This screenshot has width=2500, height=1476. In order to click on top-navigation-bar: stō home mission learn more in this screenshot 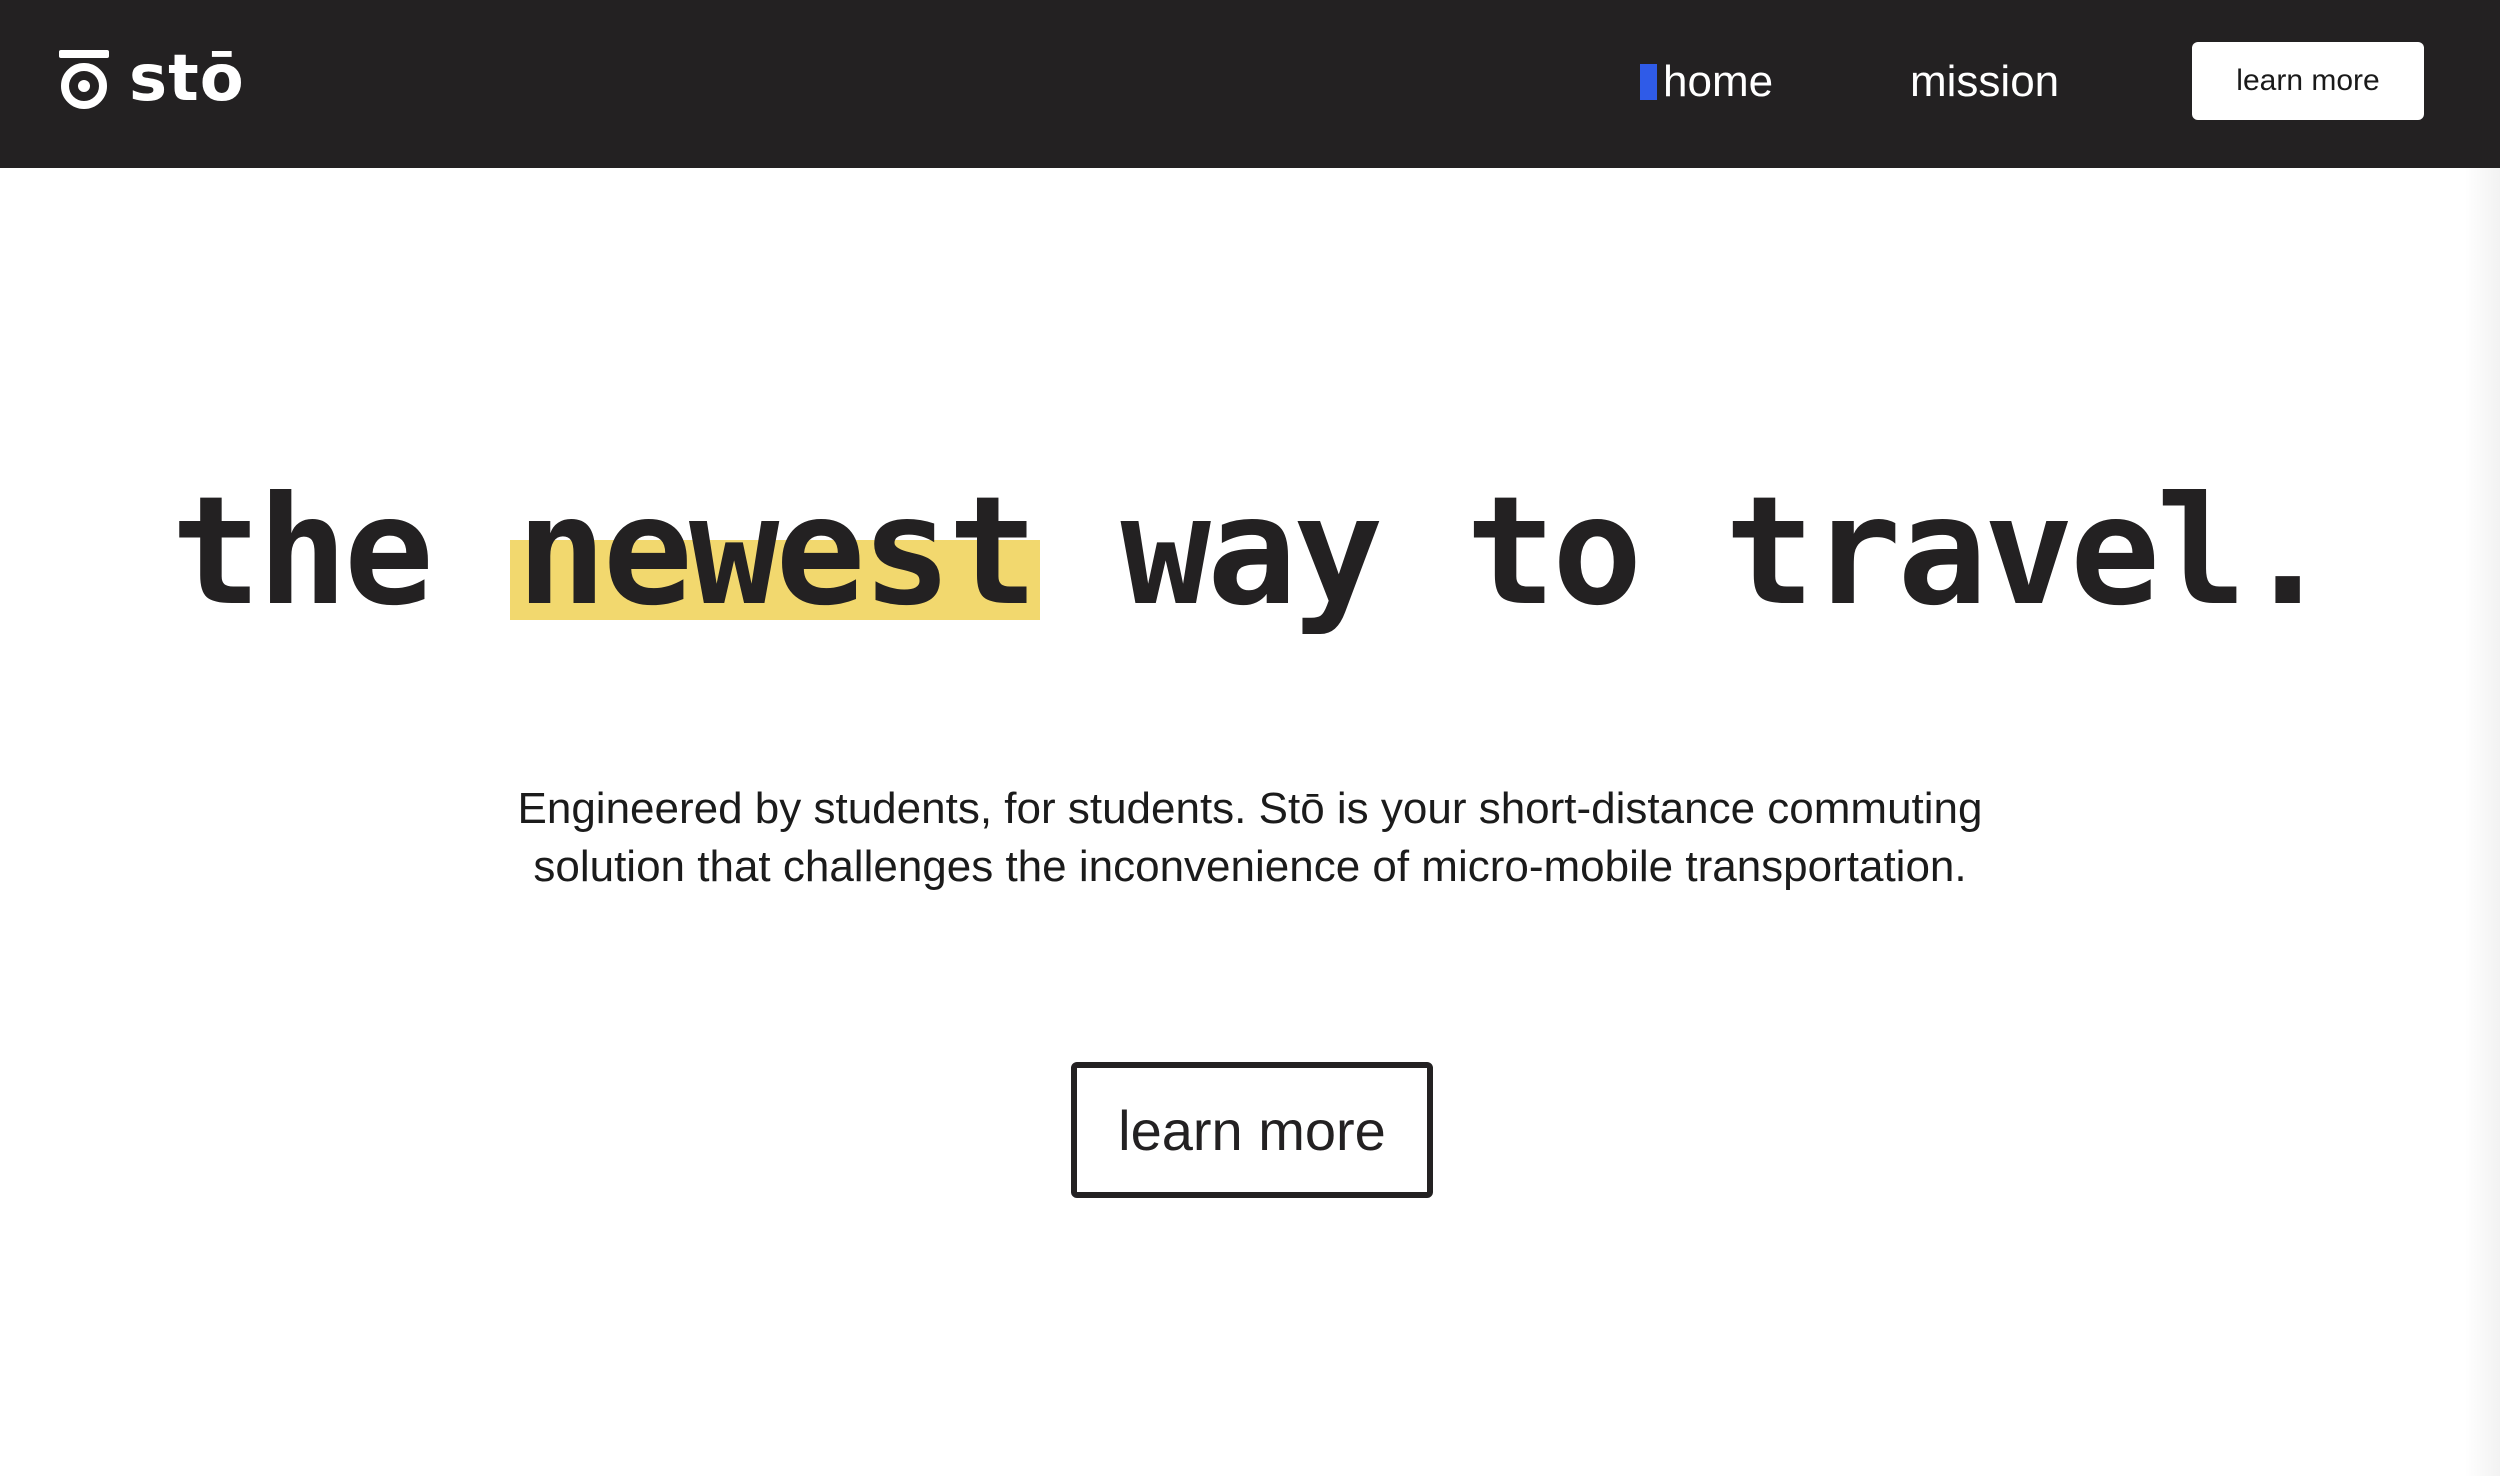, I will do `click(1250, 84)`.